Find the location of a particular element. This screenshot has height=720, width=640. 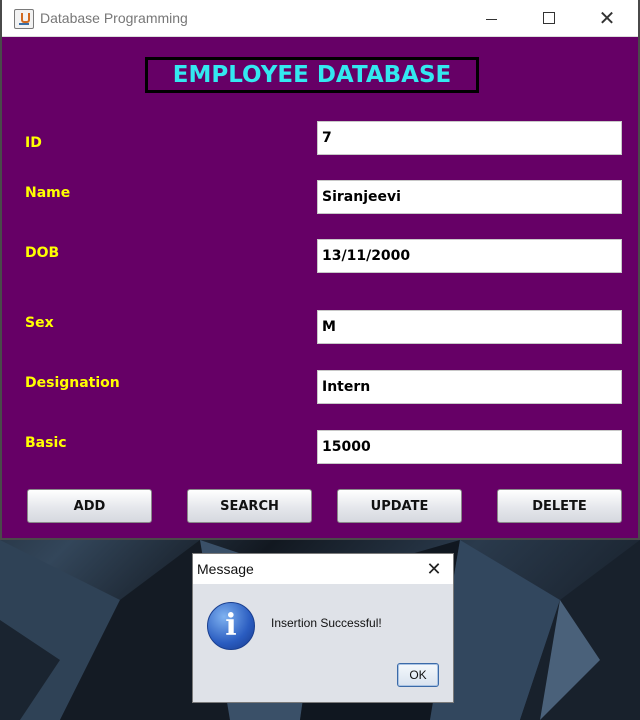

close-button: ✕ is located at coordinates (607, 18).